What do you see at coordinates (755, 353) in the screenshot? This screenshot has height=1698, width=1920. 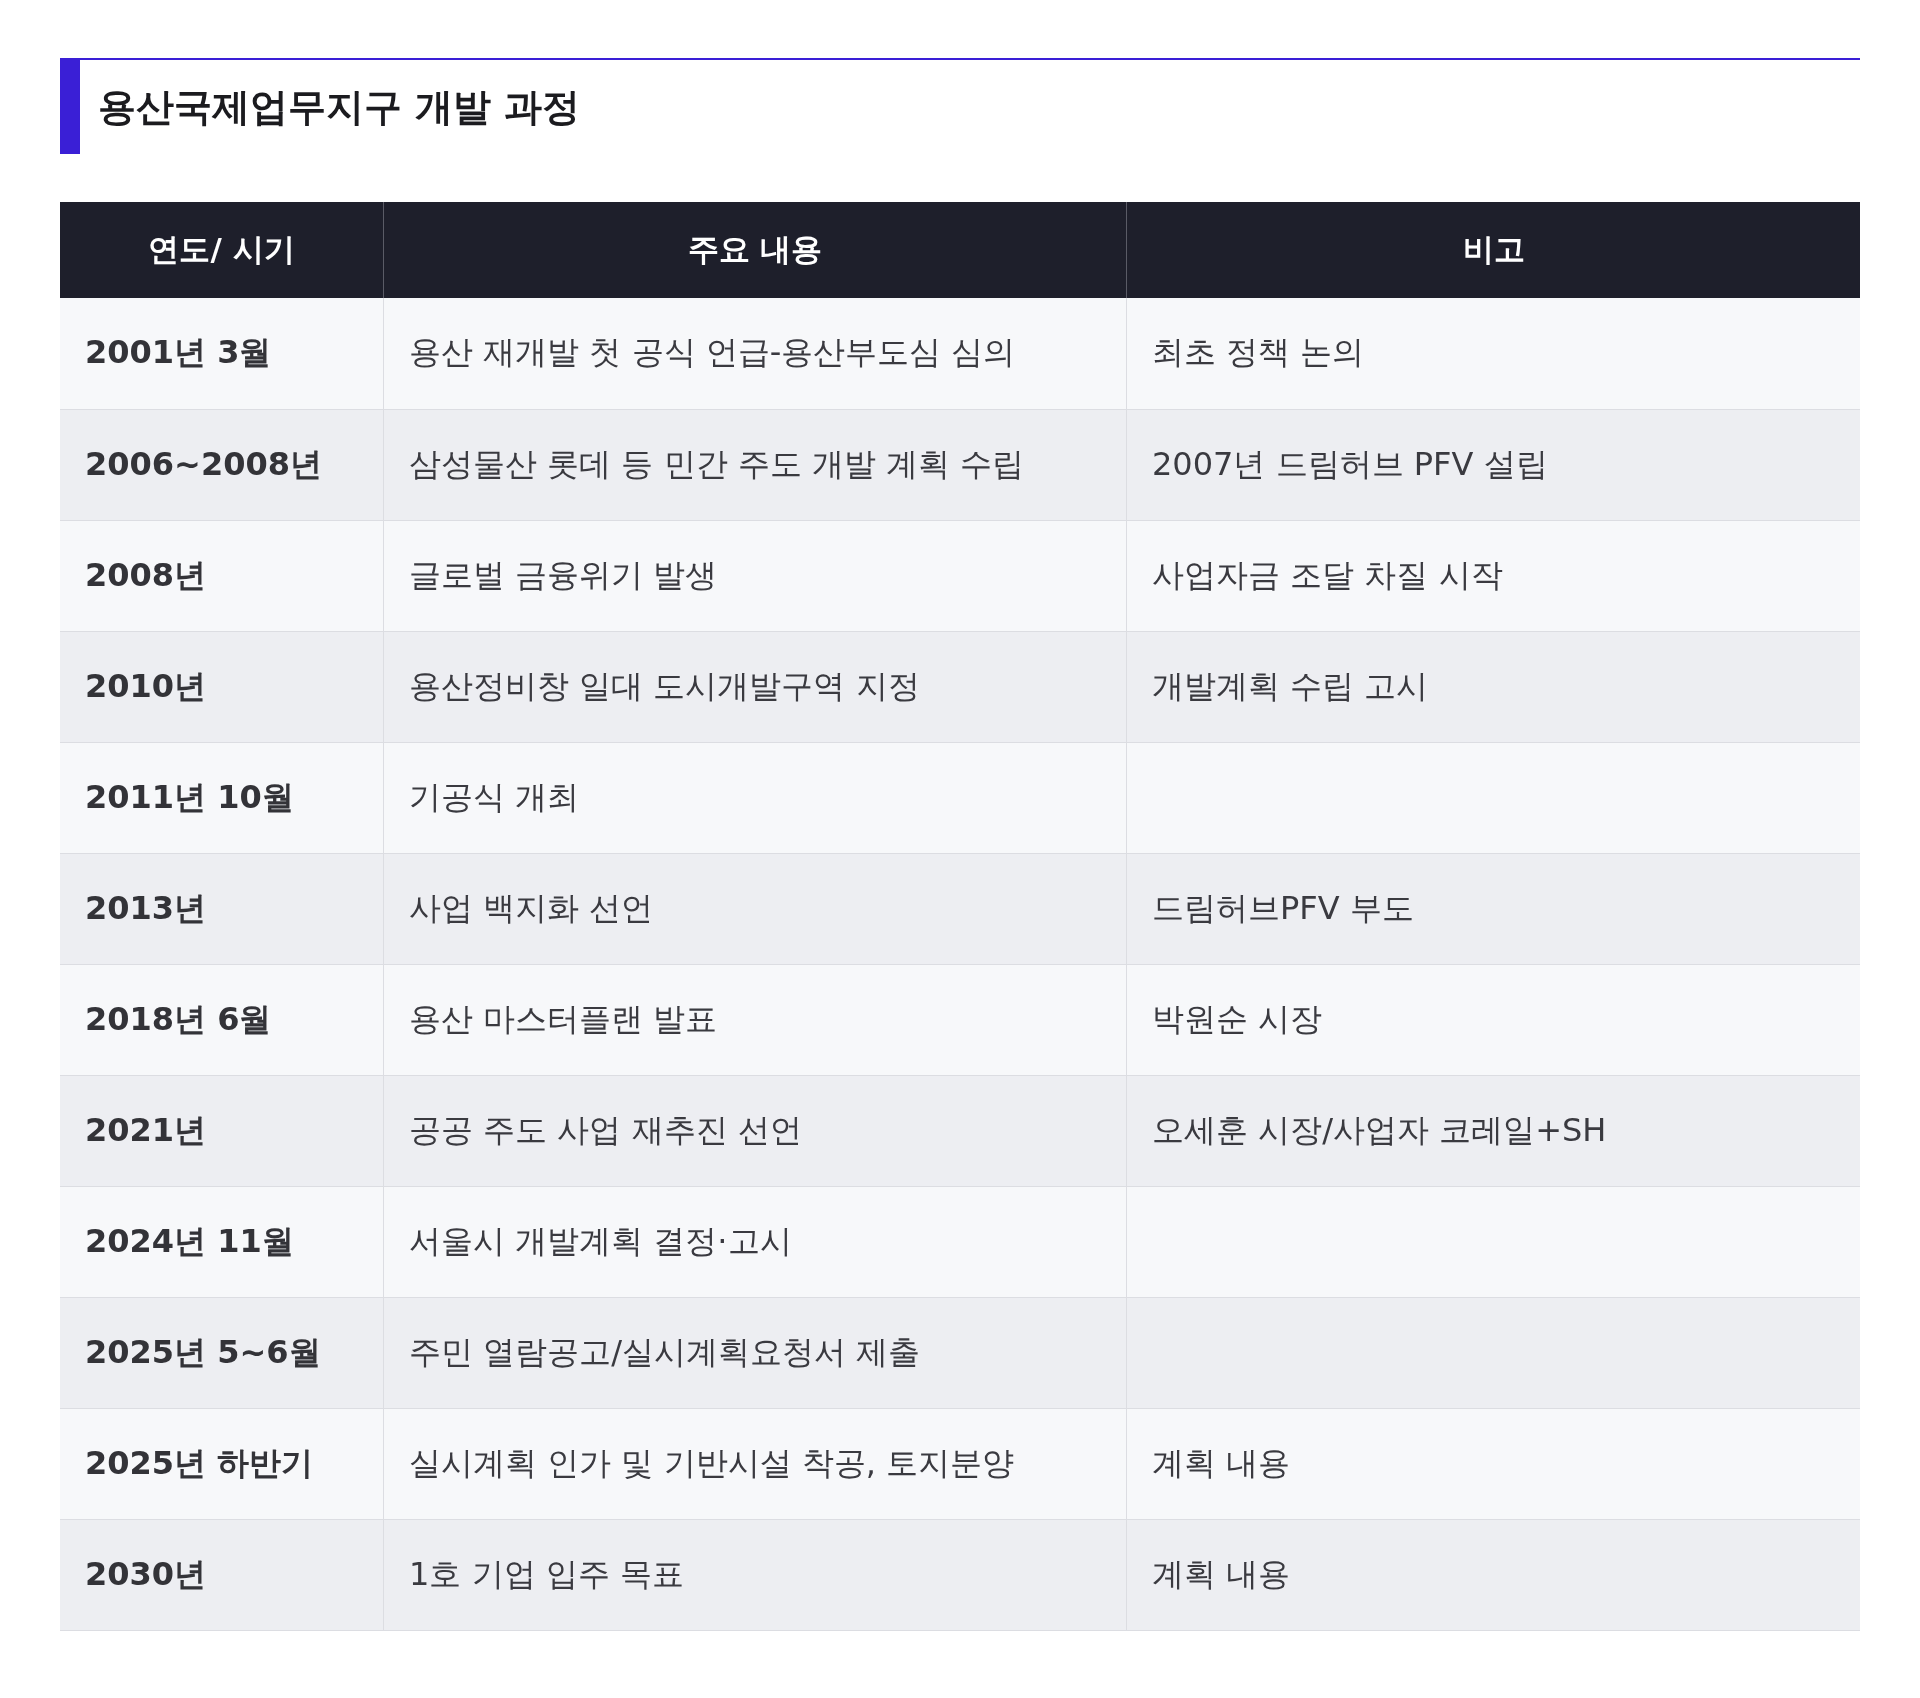 I see `content-cell: 용산 재개발 첫 공식 언급-용산부도심 심의` at bounding box center [755, 353].